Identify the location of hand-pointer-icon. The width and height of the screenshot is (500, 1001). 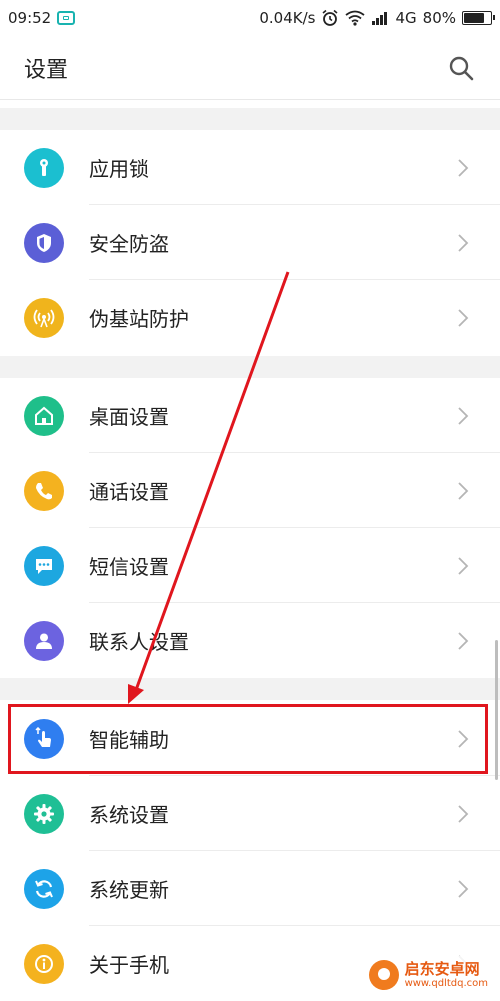
(44, 738).